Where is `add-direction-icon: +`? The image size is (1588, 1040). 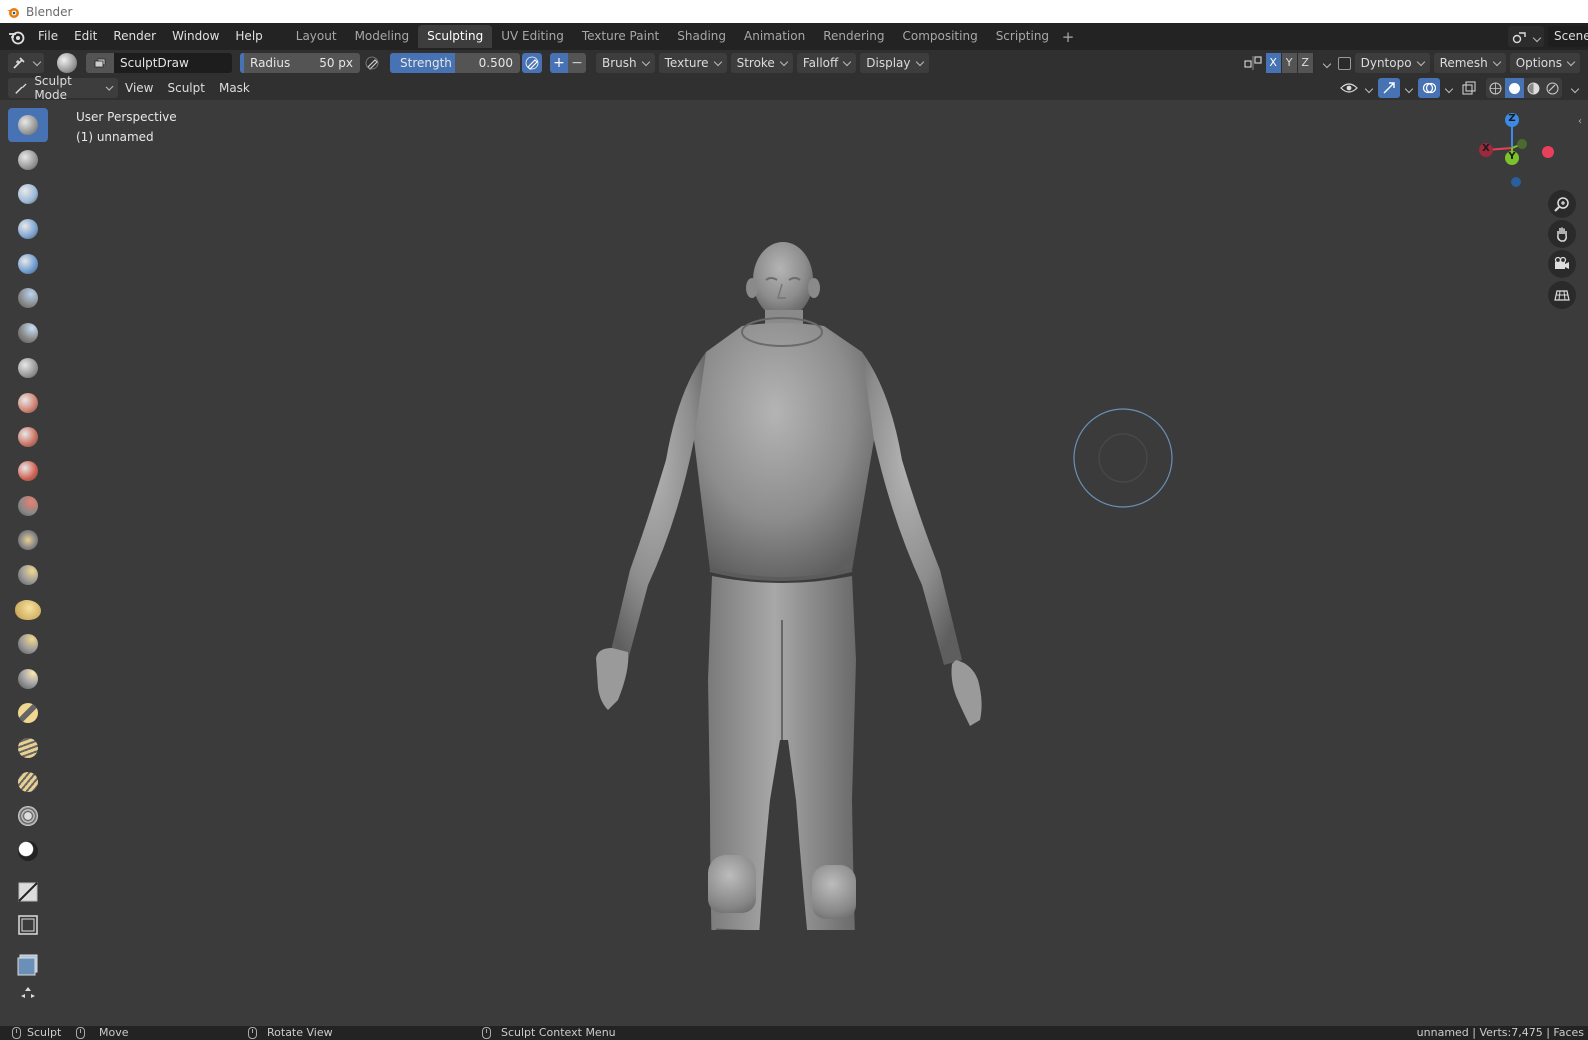 add-direction-icon: + is located at coordinates (559, 63).